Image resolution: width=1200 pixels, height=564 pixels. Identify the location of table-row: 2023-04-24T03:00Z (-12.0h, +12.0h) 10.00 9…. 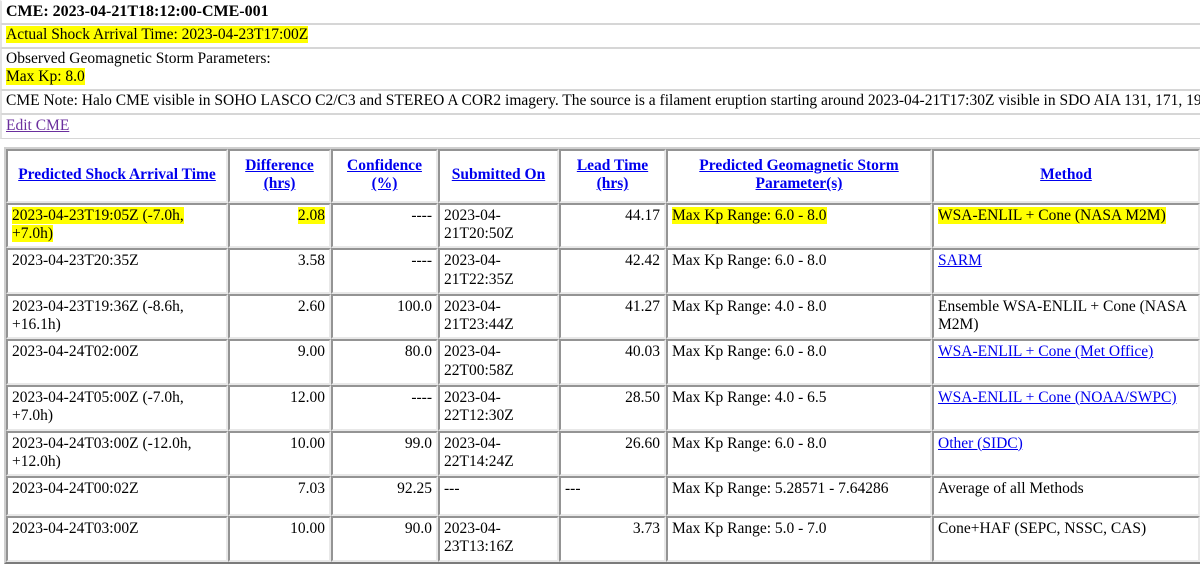
(603, 453).